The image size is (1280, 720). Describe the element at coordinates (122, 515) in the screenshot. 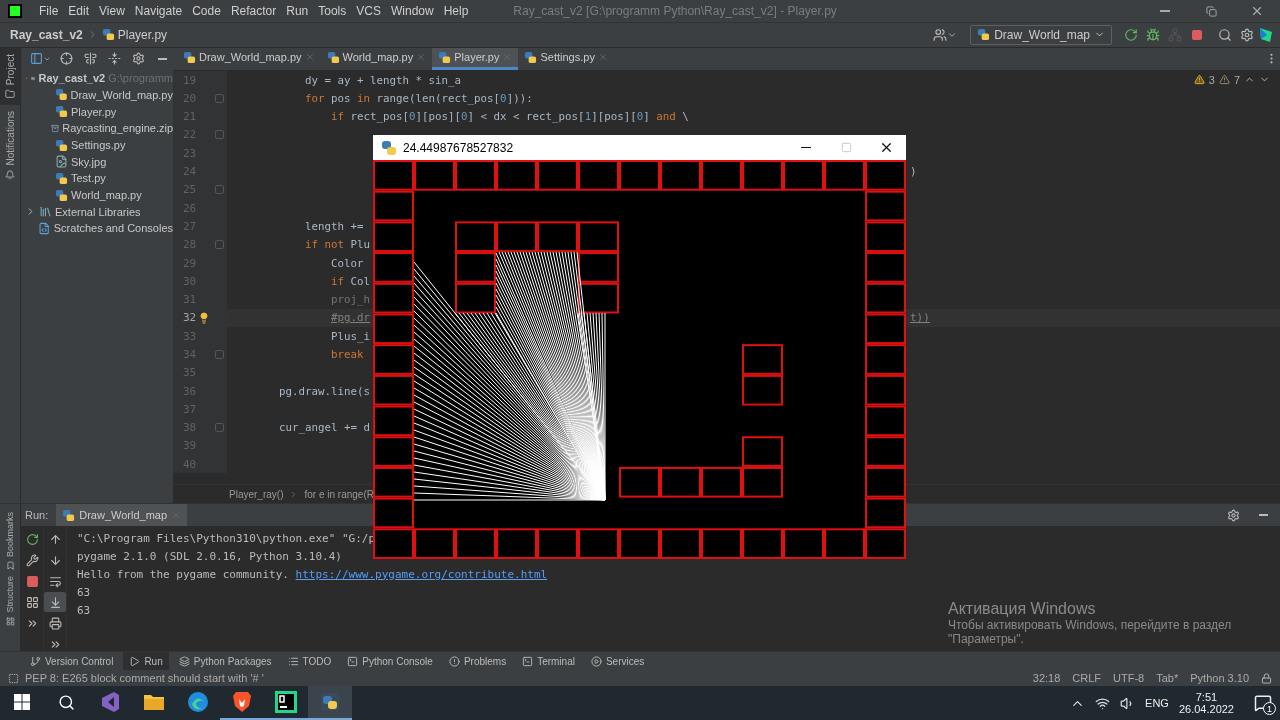

I see `console-tab: Draw_World_map` at that location.